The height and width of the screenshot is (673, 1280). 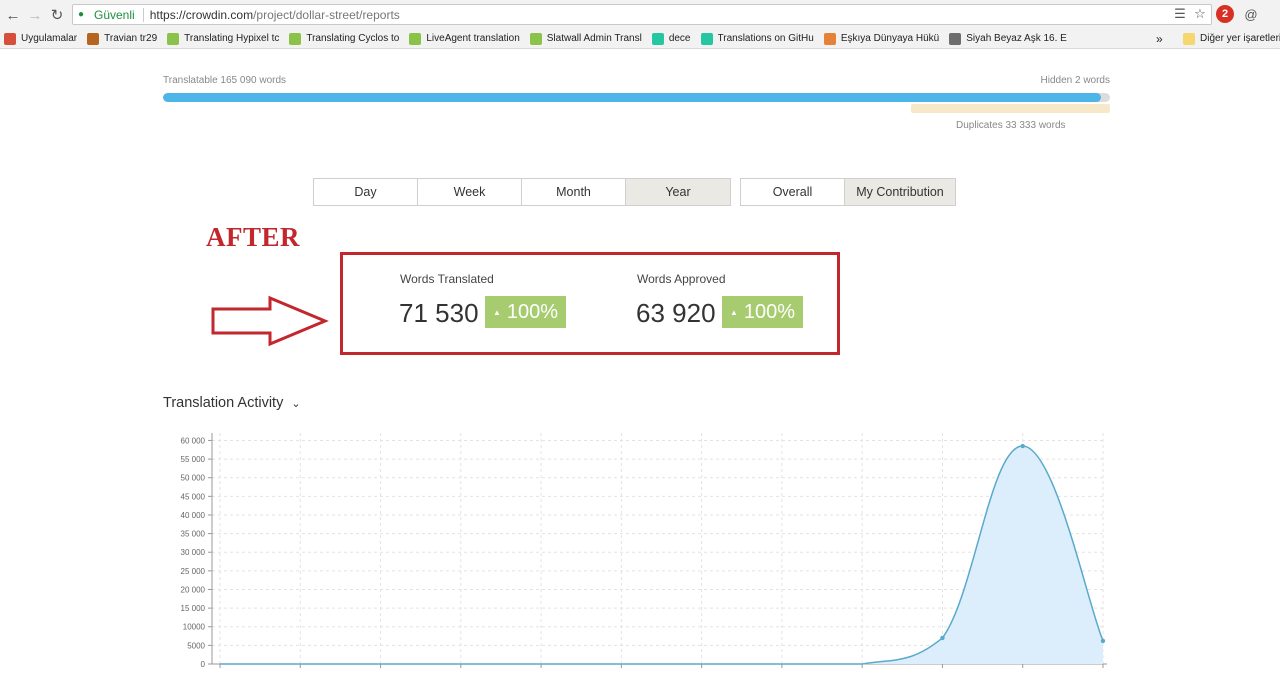 What do you see at coordinates (193, 515) in the screenshot?
I see `chart-y-tick-label: 40 000` at bounding box center [193, 515].